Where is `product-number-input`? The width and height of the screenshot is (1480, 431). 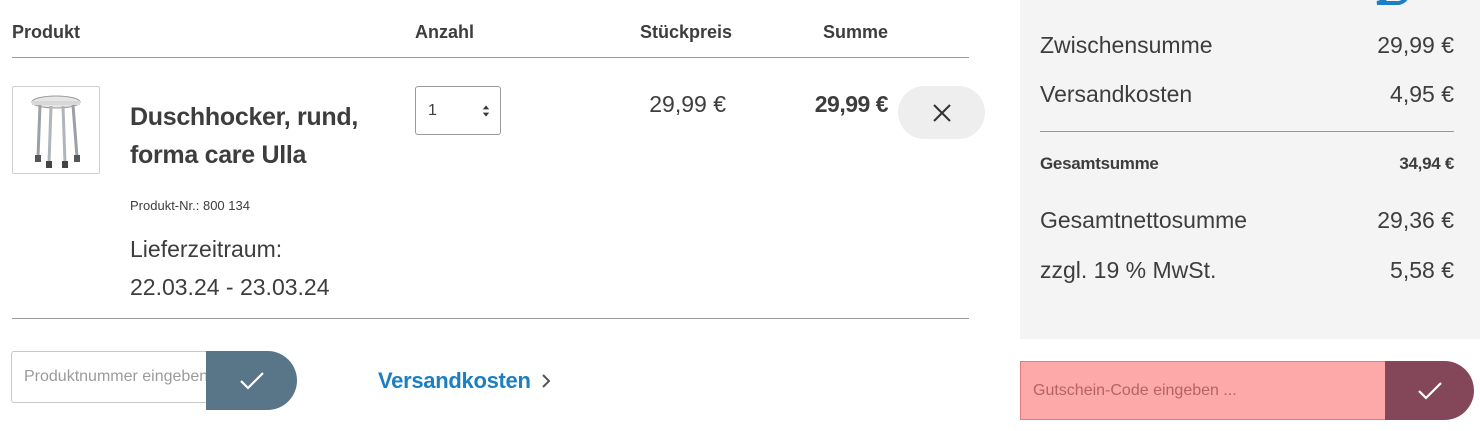 product-number-input is located at coordinates (116, 377).